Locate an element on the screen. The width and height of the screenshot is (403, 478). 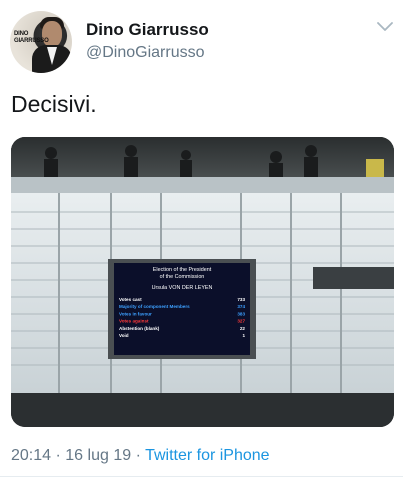
chevron-down-icon is located at coordinates (385, 27).